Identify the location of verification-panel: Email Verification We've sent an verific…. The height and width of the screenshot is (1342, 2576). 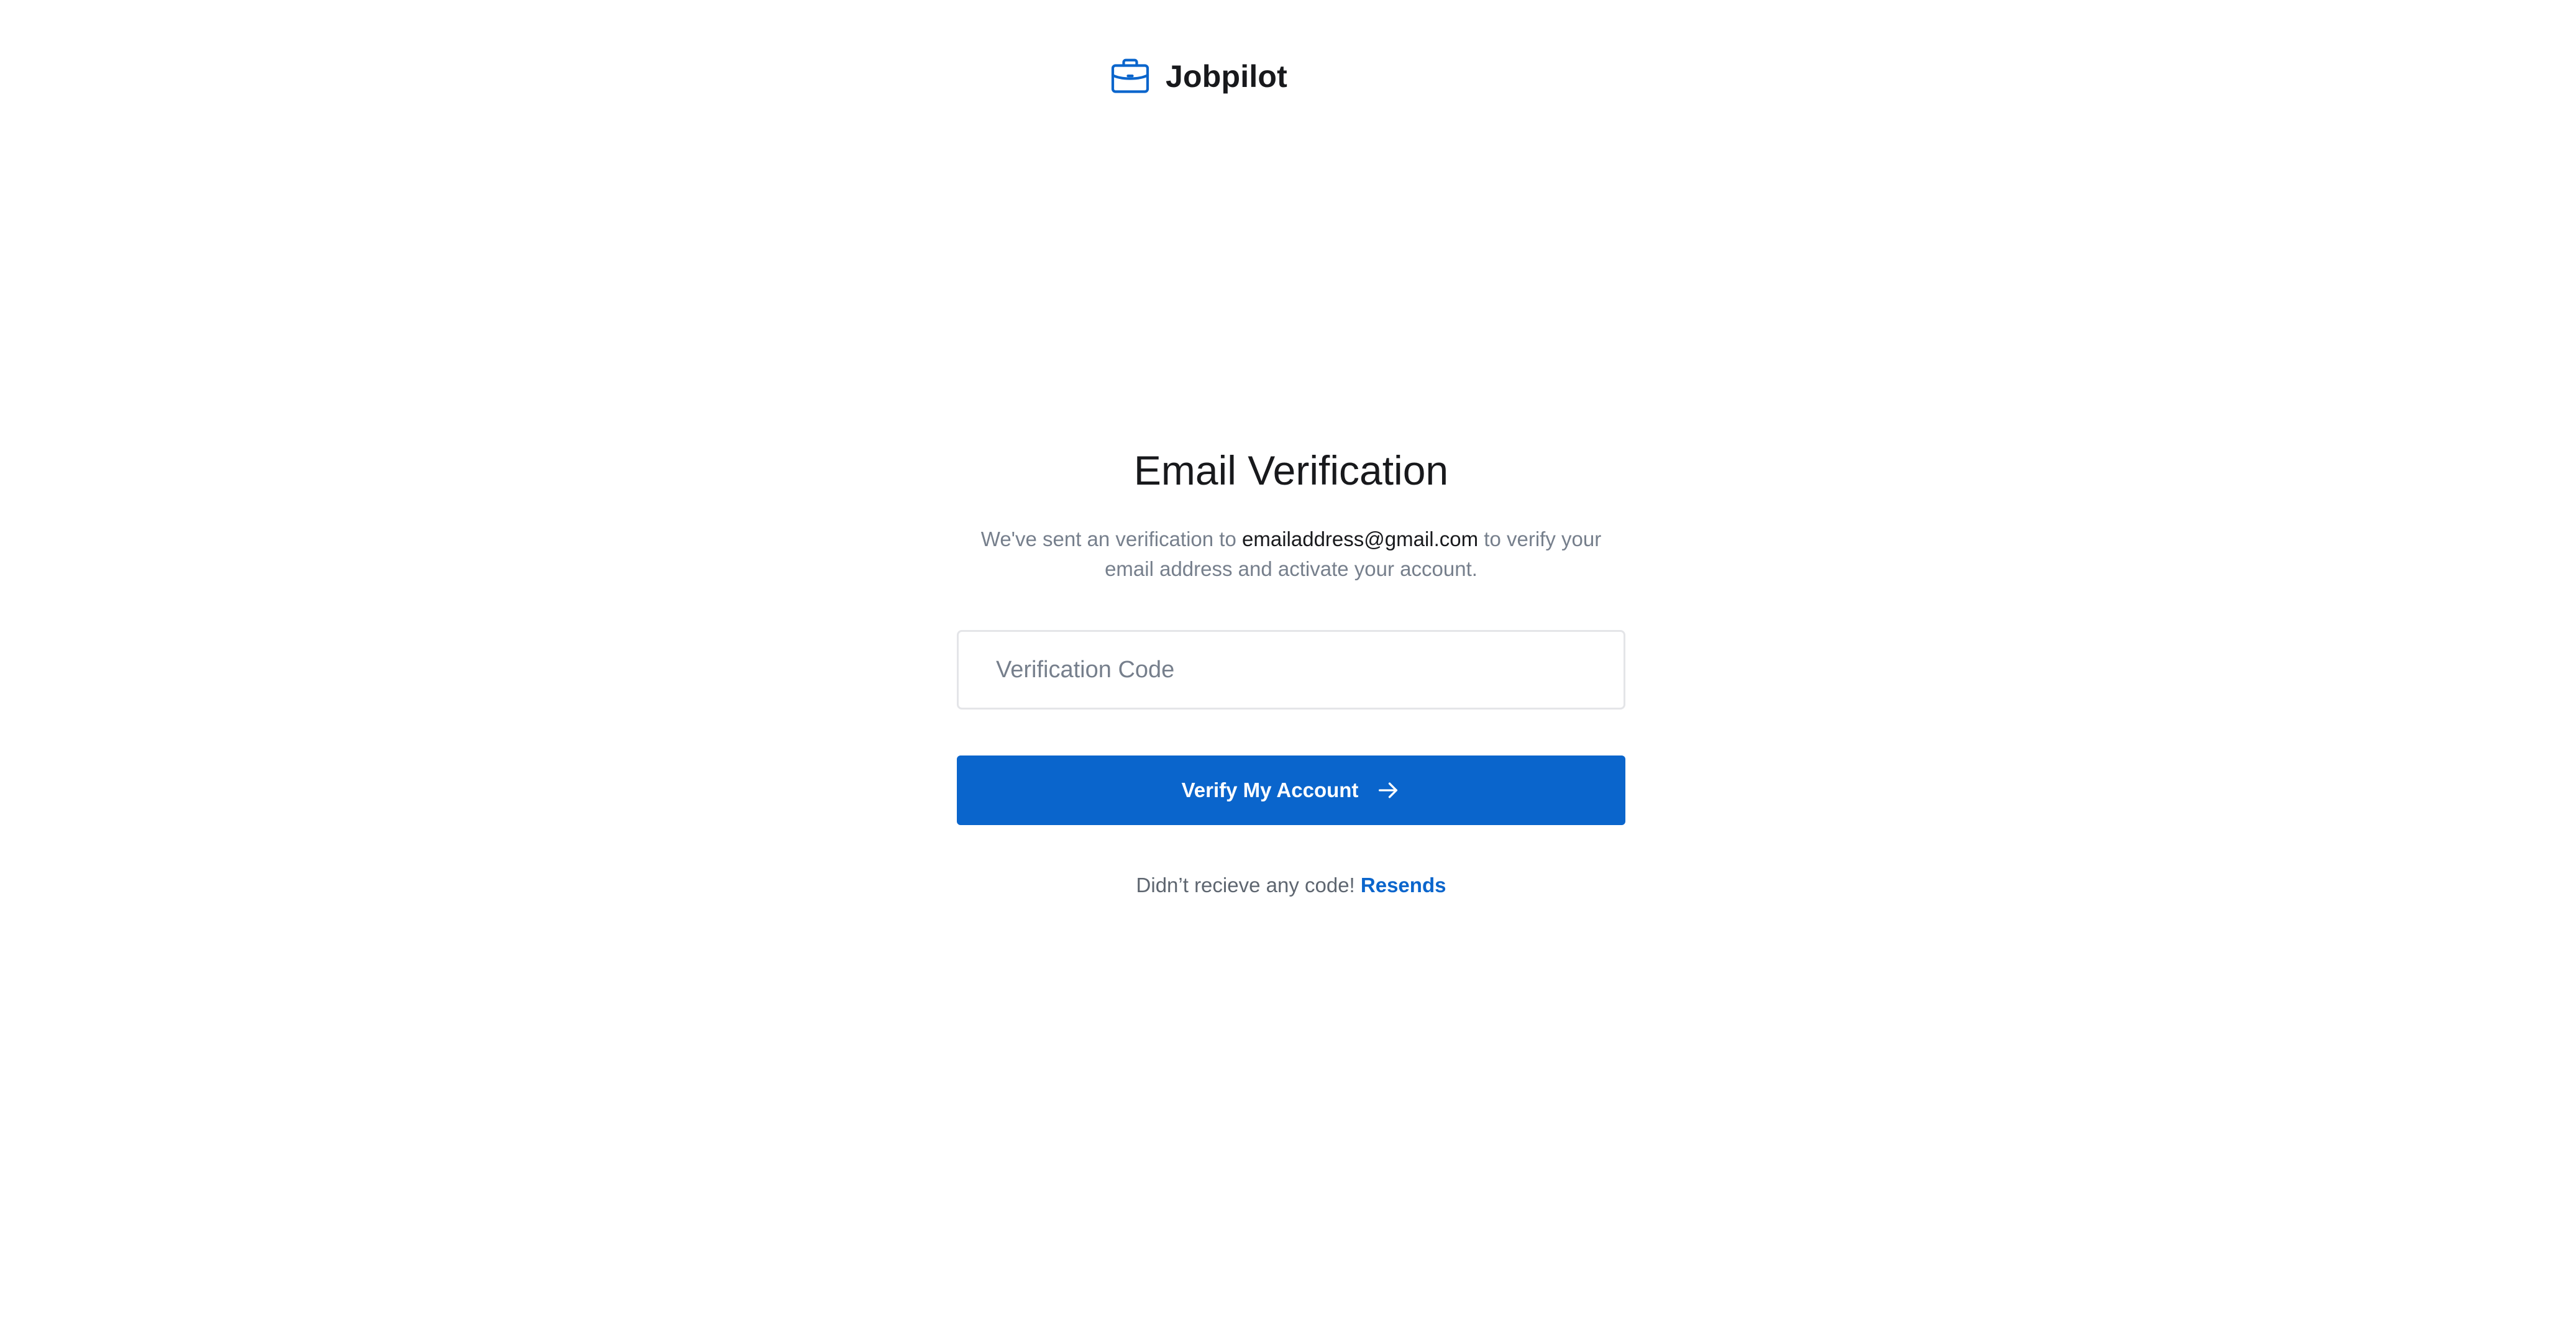
(1291, 671).